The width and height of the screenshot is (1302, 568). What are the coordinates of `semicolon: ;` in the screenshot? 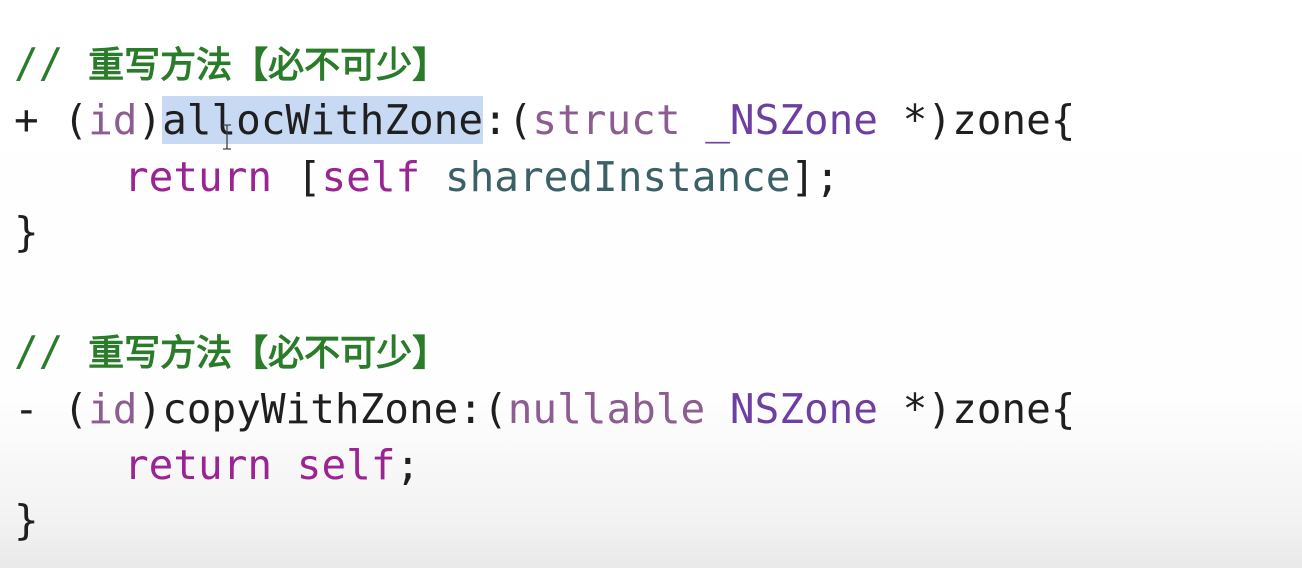 It's located at (408, 465).